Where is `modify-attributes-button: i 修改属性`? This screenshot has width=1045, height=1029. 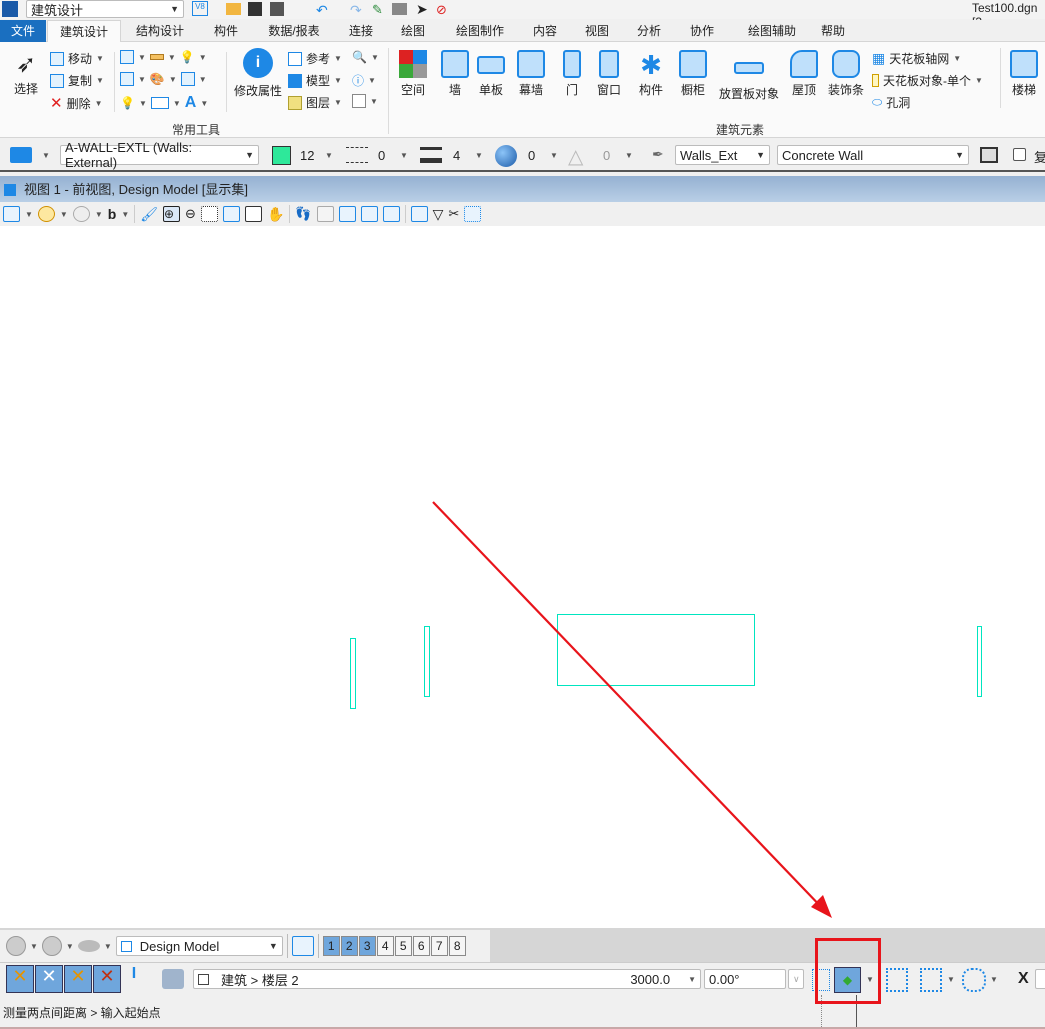
modify-attributes-button: i 修改属性 is located at coordinates (258, 73).